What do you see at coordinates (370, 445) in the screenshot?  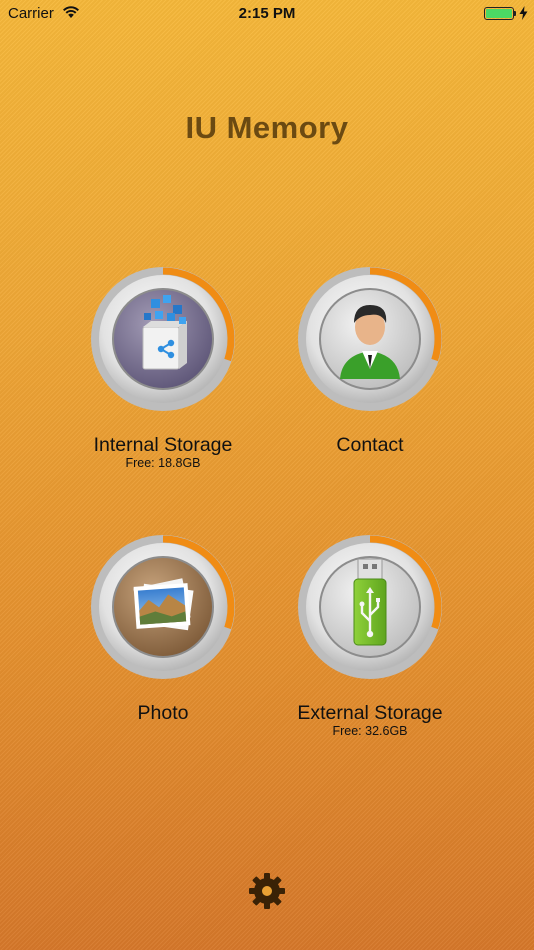 I see `tile-label-contact: Contact` at bounding box center [370, 445].